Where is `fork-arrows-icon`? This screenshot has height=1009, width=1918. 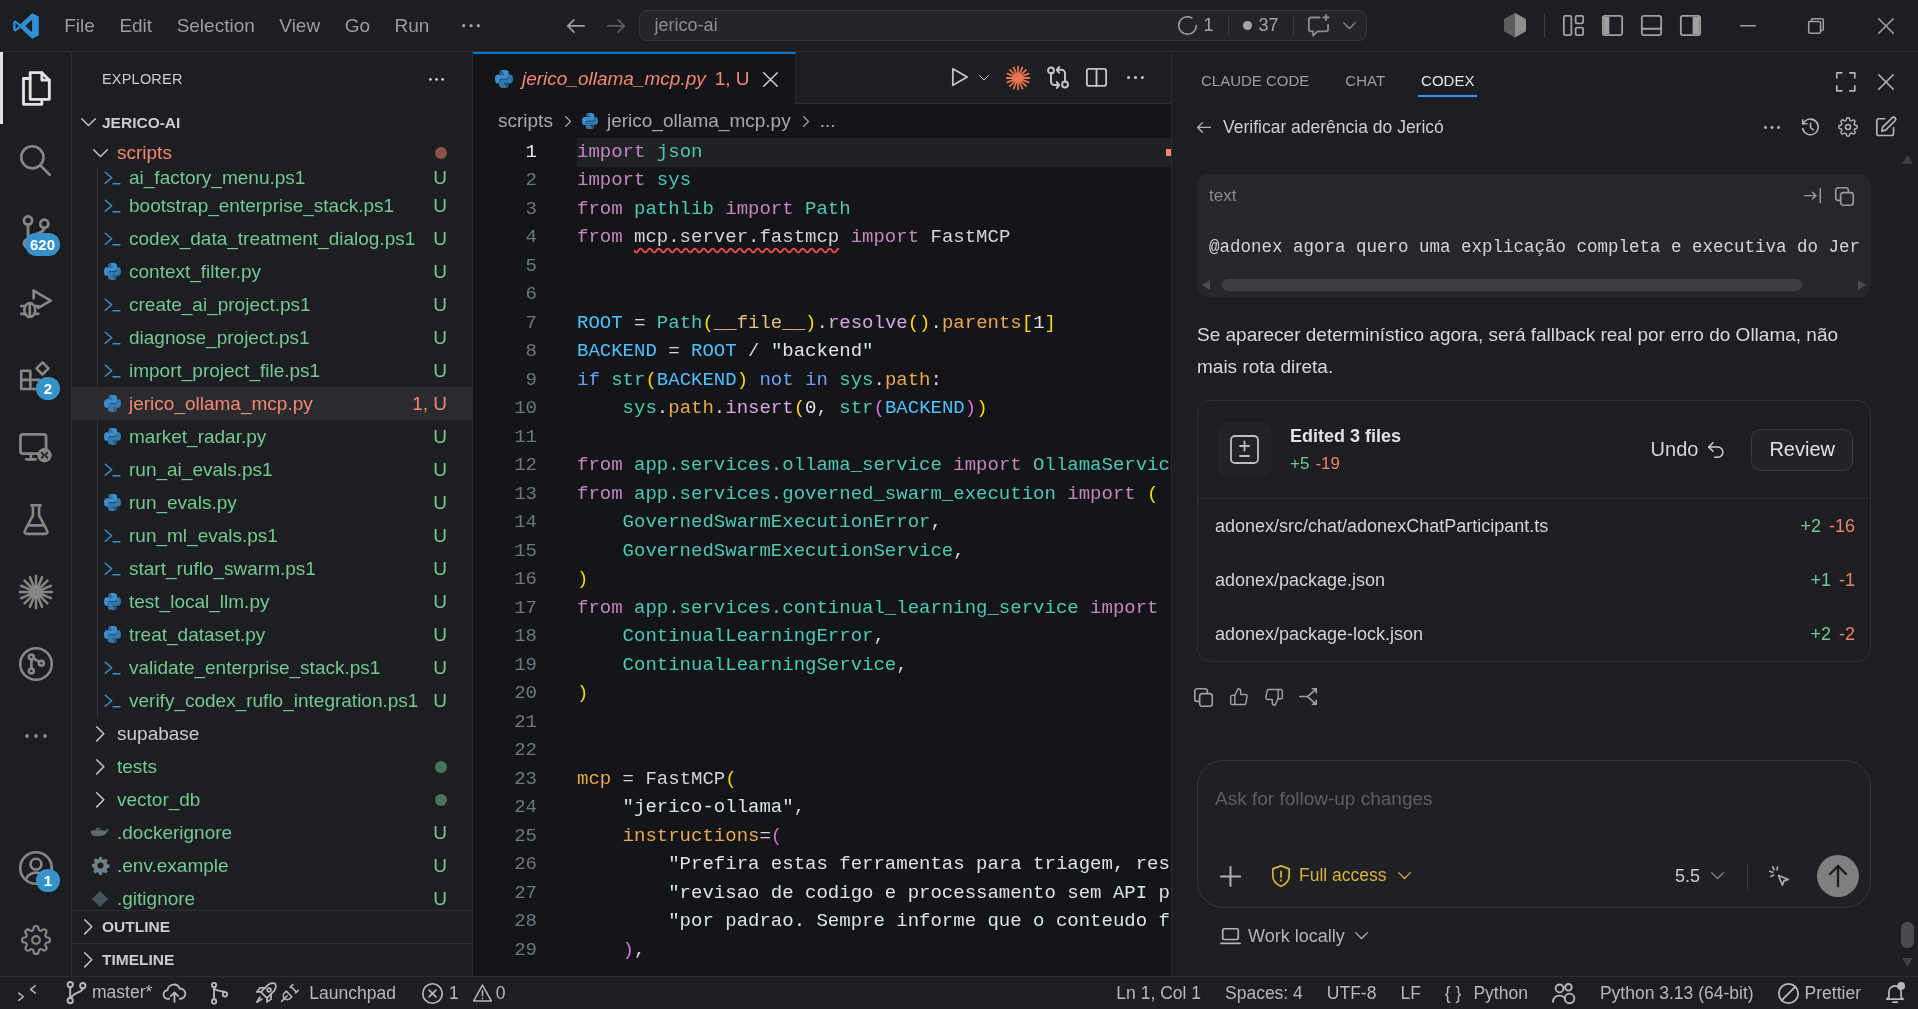
fork-arrows-icon is located at coordinates (1308, 697).